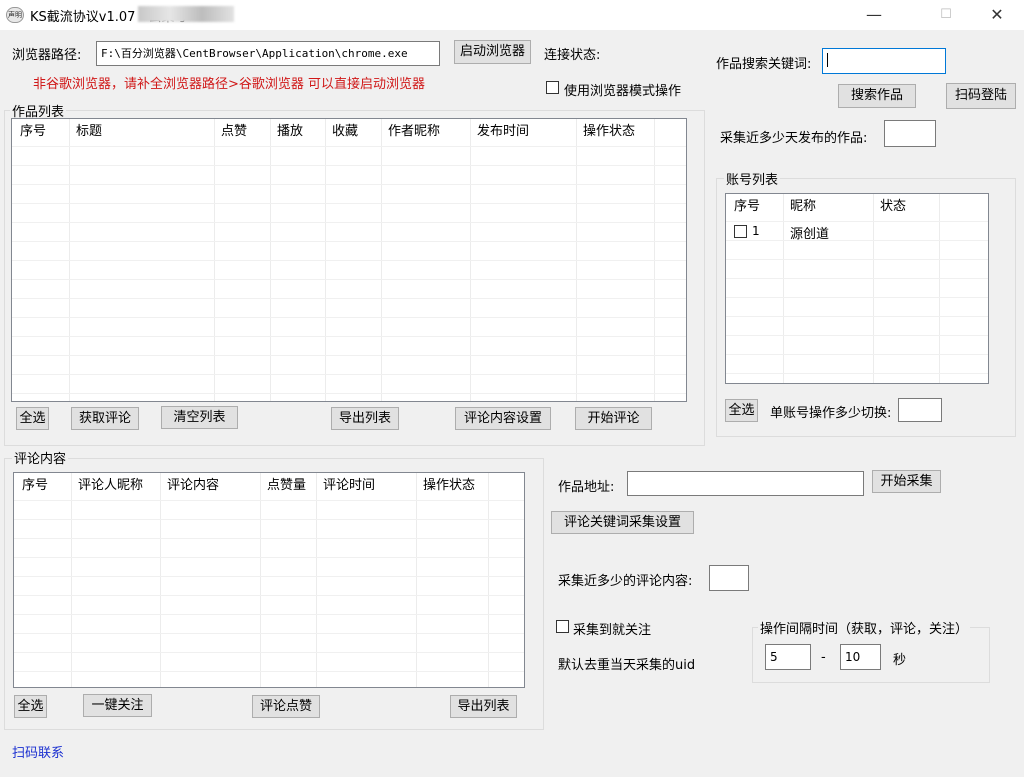 This screenshot has height=777, width=1024. I want to click on interval-min-input: 5, so click(788, 657).